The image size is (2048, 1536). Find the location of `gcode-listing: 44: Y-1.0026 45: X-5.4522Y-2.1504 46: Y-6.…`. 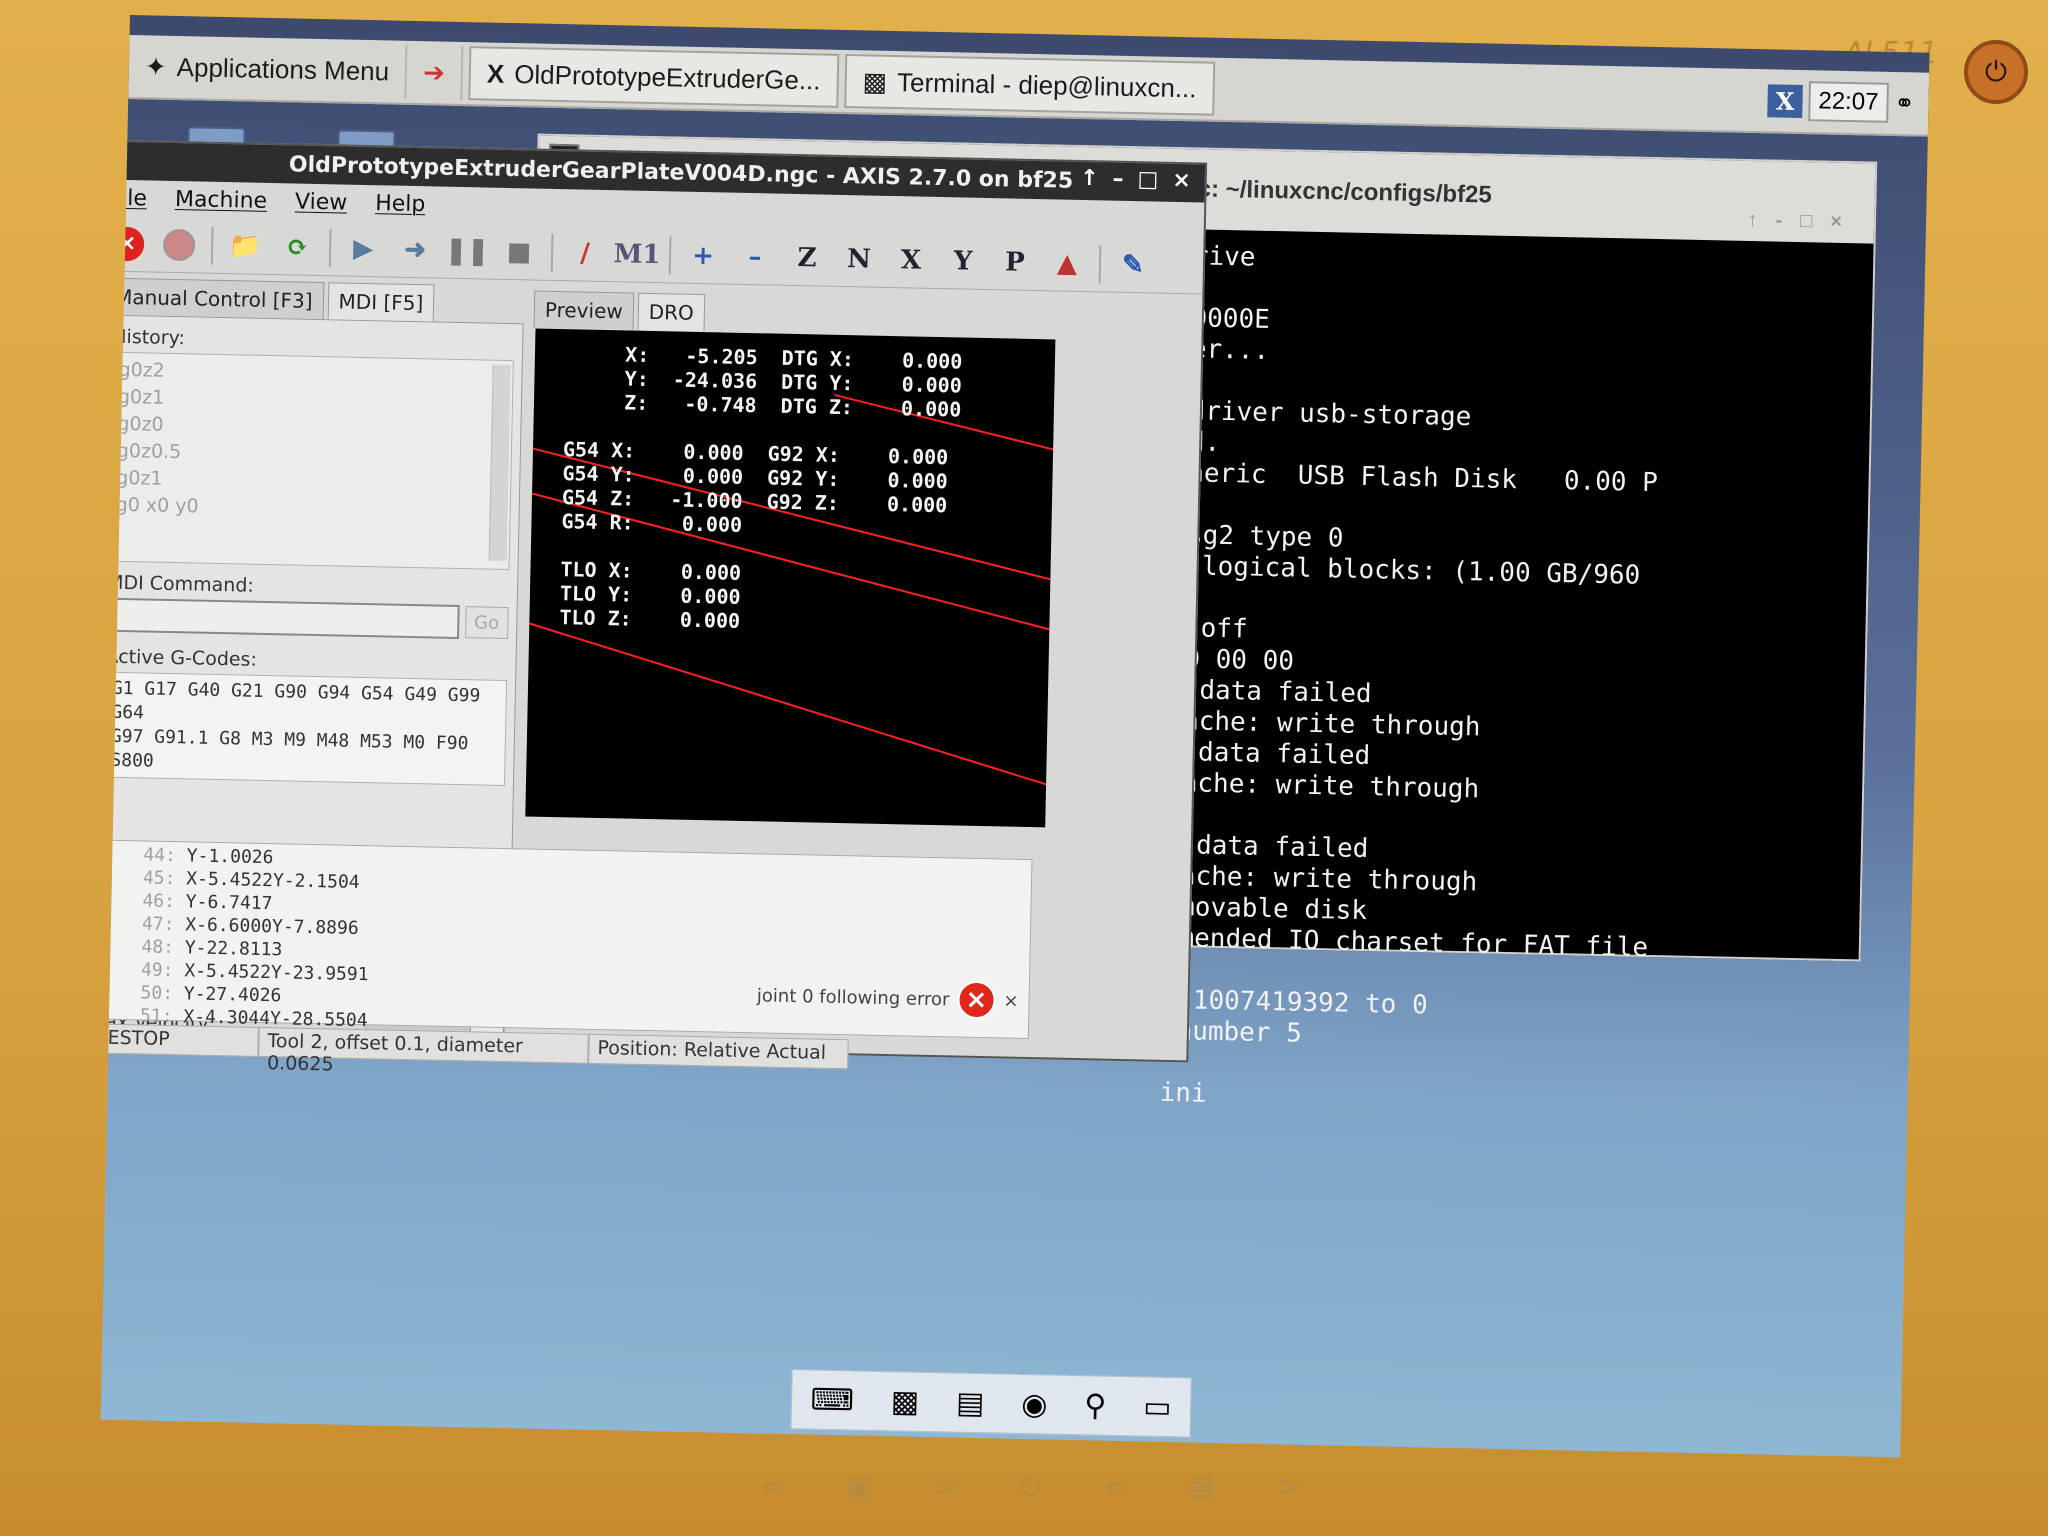

gcode-listing: 44: Y-1.0026 45: X-5.4522Y-2.1504 46: Y-6.… is located at coordinates (566, 945).